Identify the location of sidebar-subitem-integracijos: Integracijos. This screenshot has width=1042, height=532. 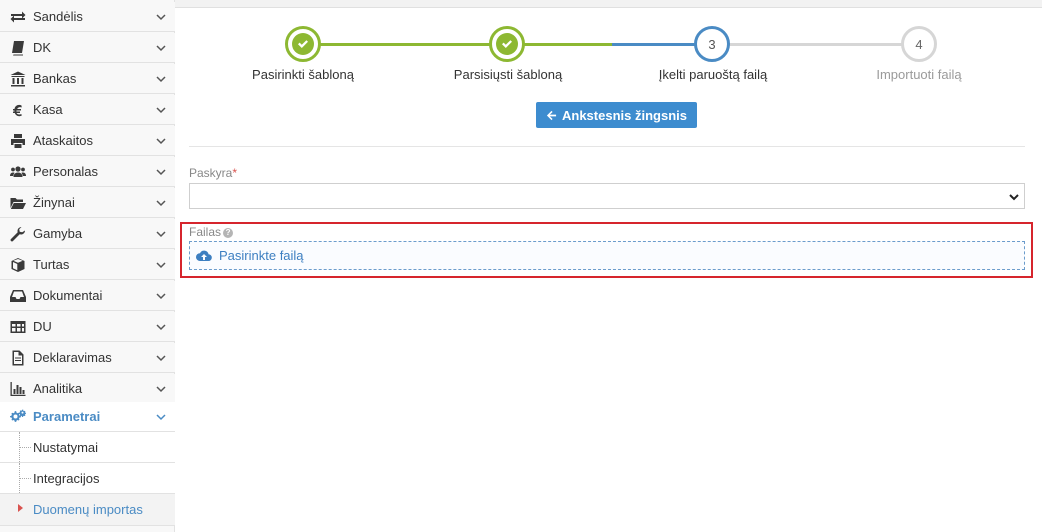
(87, 478).